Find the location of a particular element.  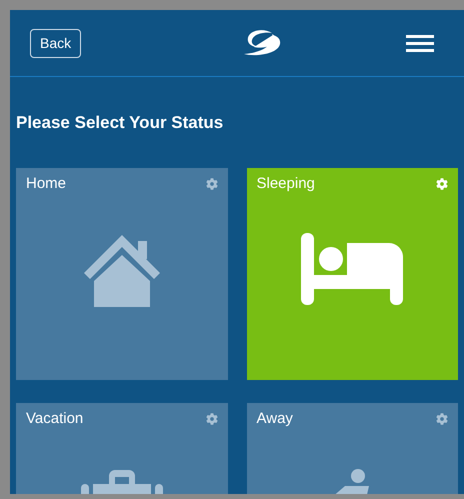

status-label: Home is located at coordinates (46, 184).